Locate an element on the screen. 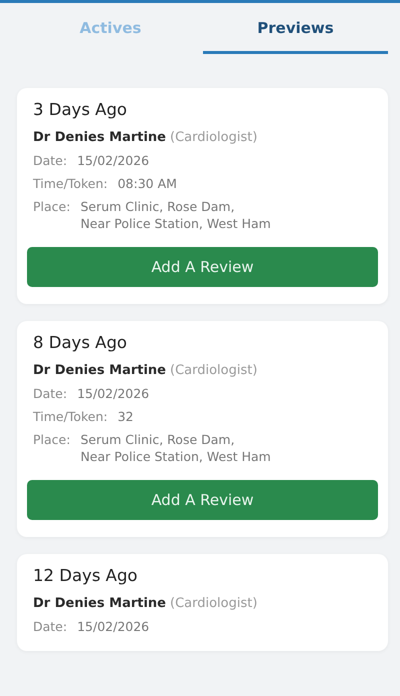  field-value: 32 is located at coordinates (126, 416).